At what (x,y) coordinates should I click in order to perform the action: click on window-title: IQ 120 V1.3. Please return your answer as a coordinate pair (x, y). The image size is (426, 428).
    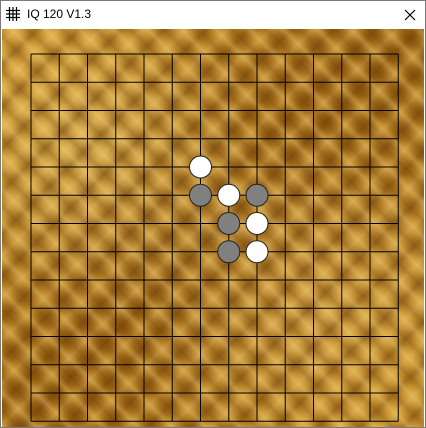
    Looking at the image, I should click on (59, 14).